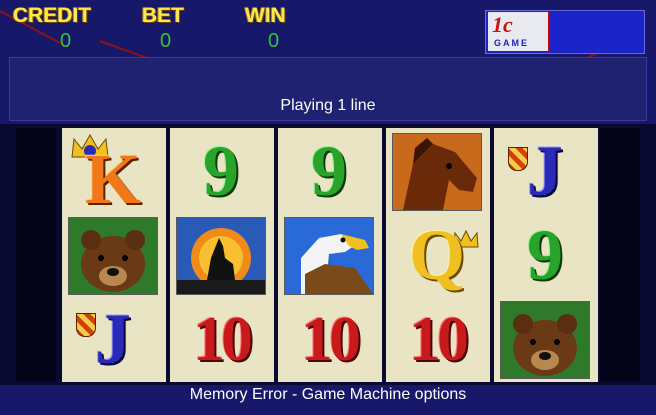 The width and height of the screenshot is (656, 415). What do you see at coordinates (502, 24) in the screenshot?
I see `logo-main-text: 1c` at bounding box center [502, 24].